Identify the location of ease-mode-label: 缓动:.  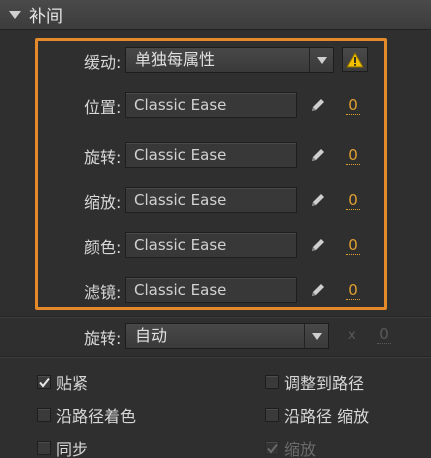
(102, 62).